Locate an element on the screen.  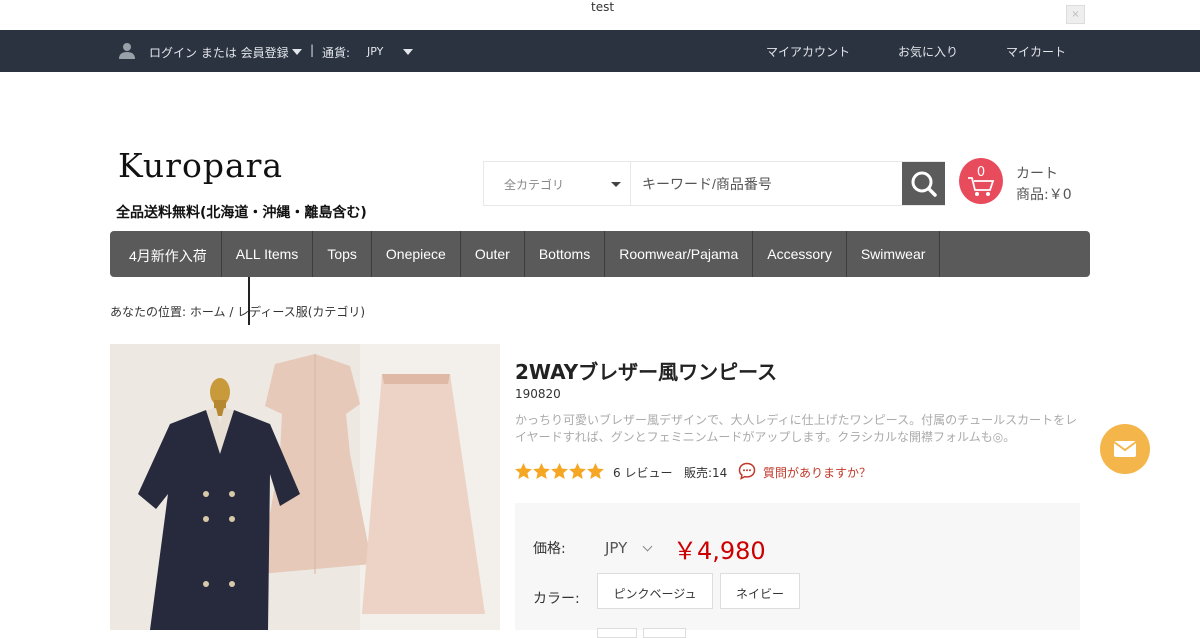
chat-bubble-icon is located at coordinates (747, 471).